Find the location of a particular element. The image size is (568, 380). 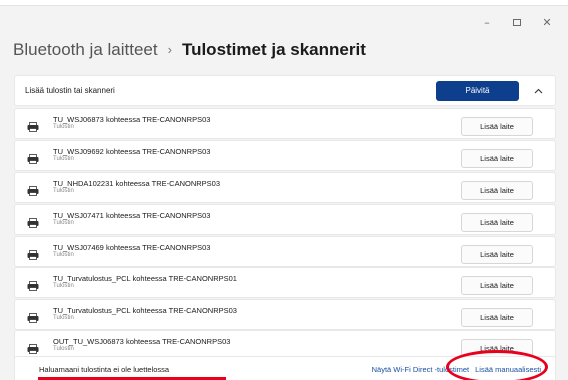

chevron-right-icon: › is located at coordinates (169, 49).